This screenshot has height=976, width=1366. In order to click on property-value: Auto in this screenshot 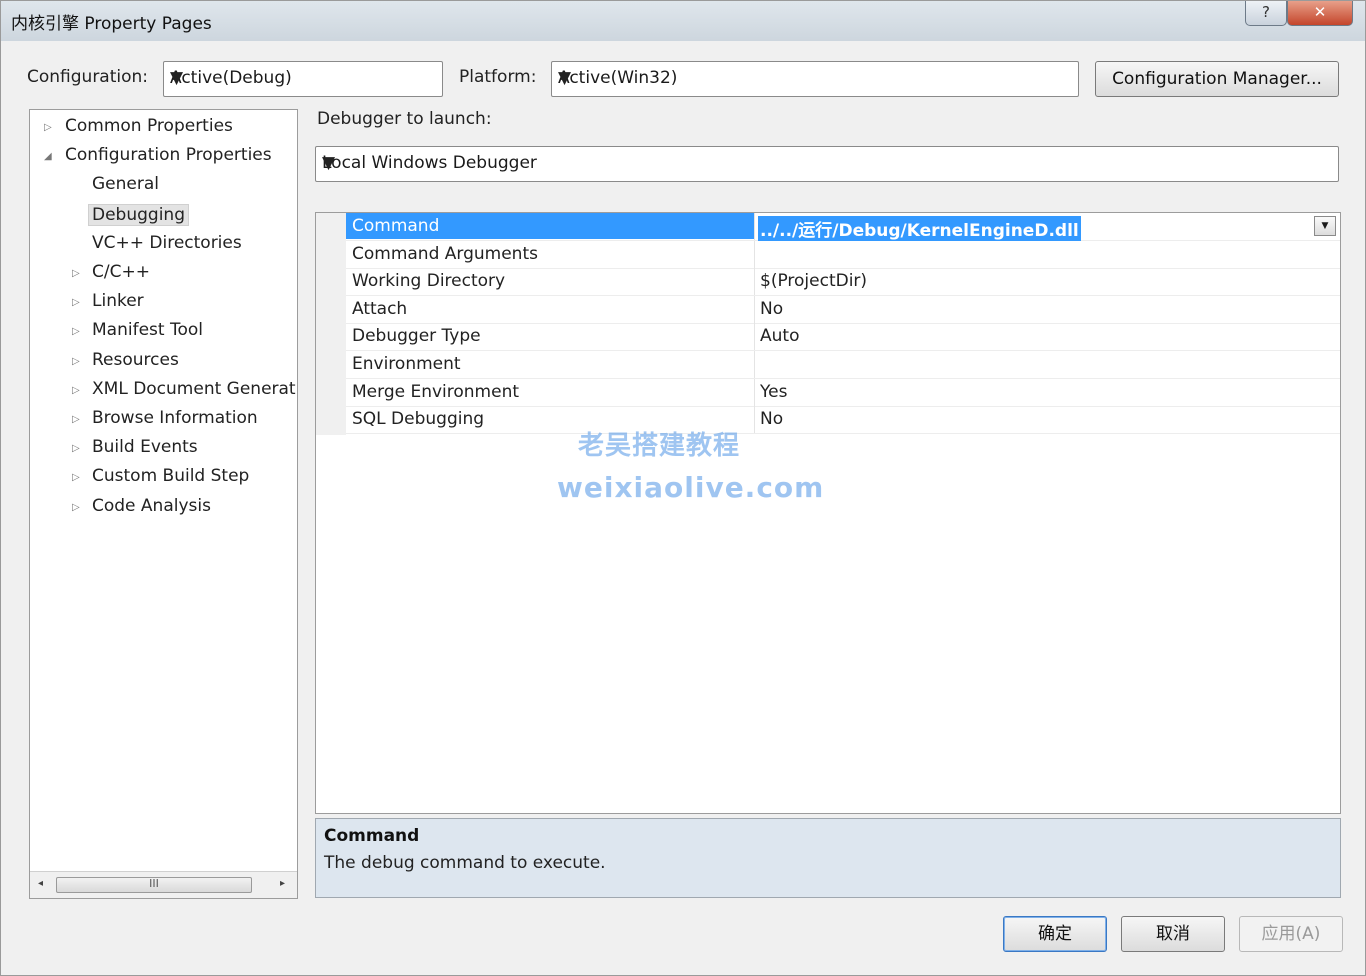, I will do `click(779, 336)`.